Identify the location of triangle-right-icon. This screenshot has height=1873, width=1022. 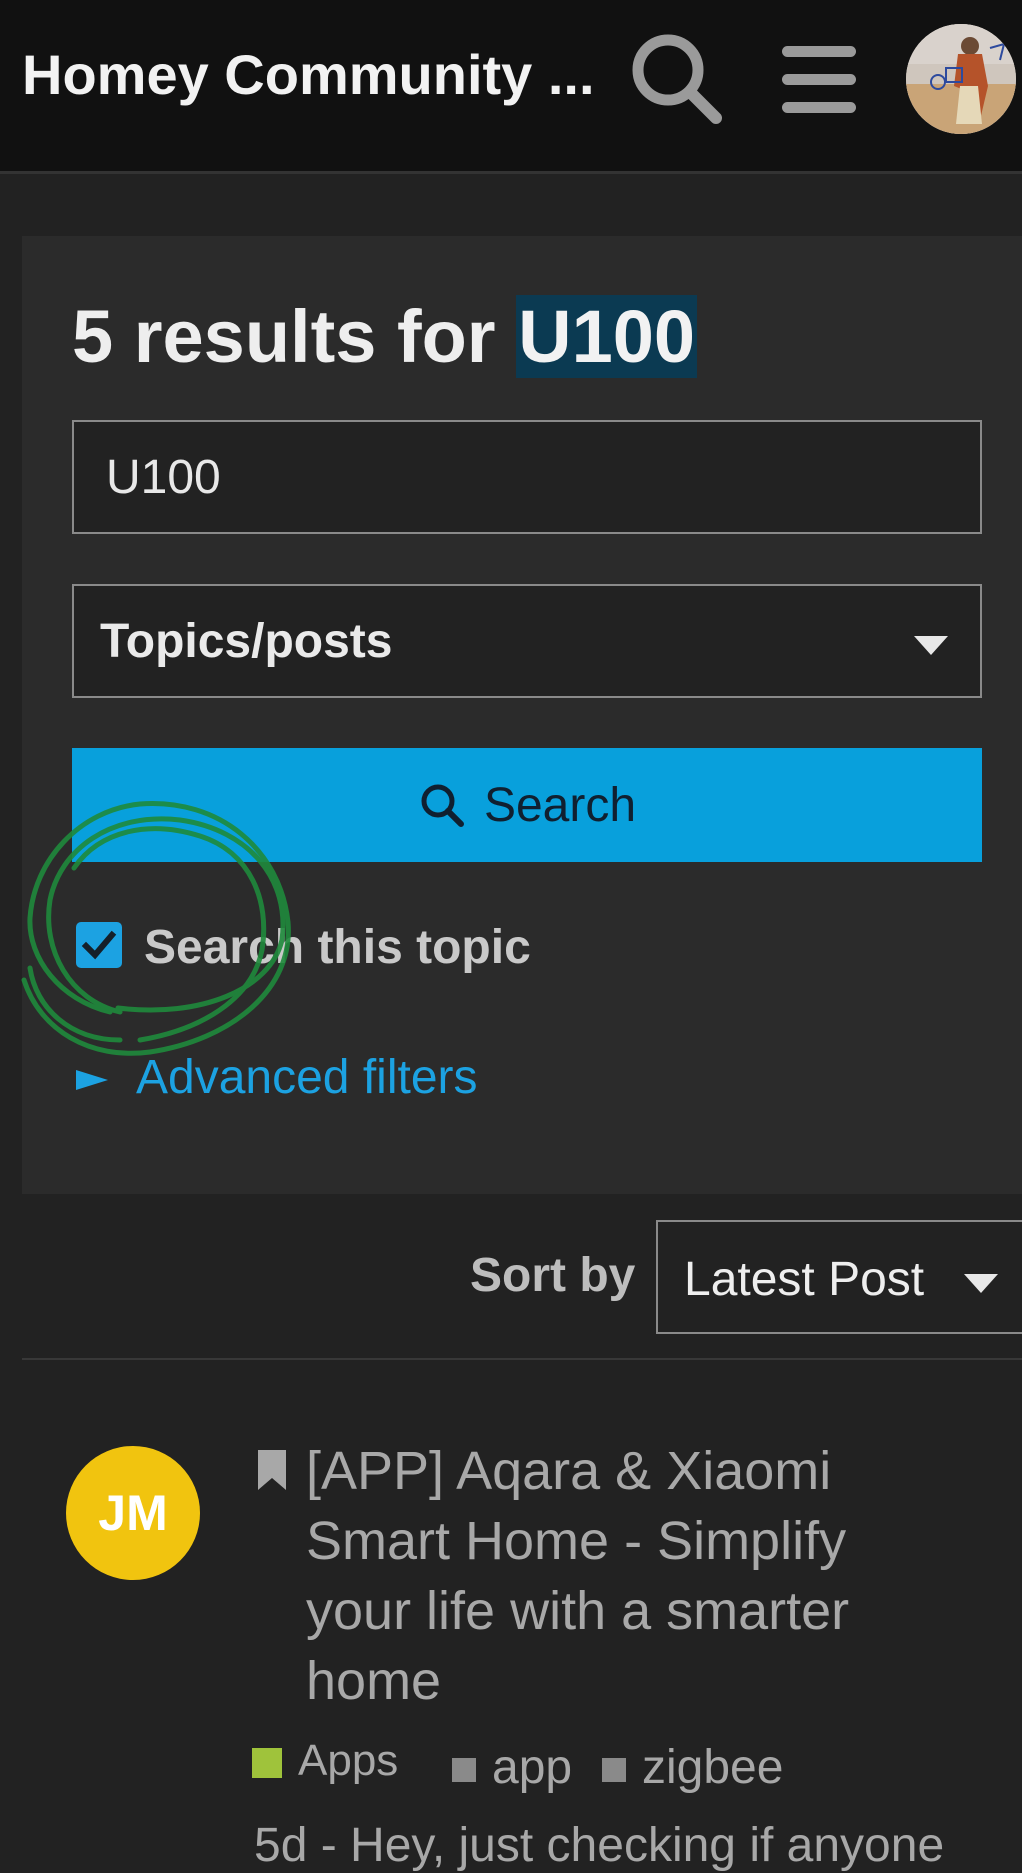
(92, 1080).